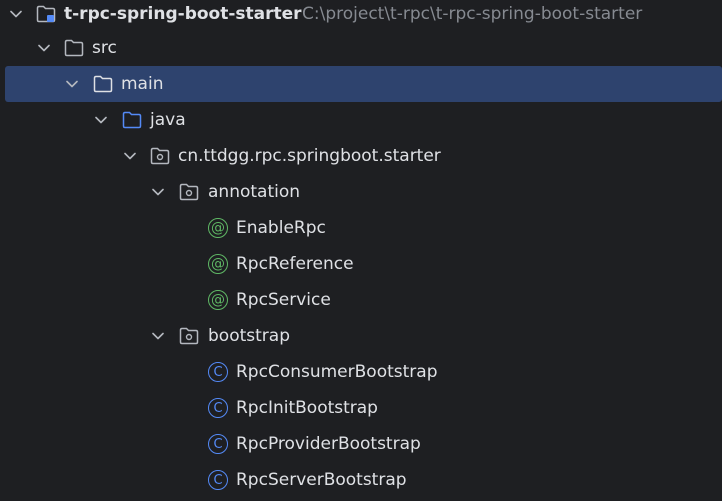 This screenshot has height=501, width=722. What do you see at coordinates (321, 480) in the screenshot?
I see `tree-item-label: RpcServerBootstrap` at bounding box center [321, 480].